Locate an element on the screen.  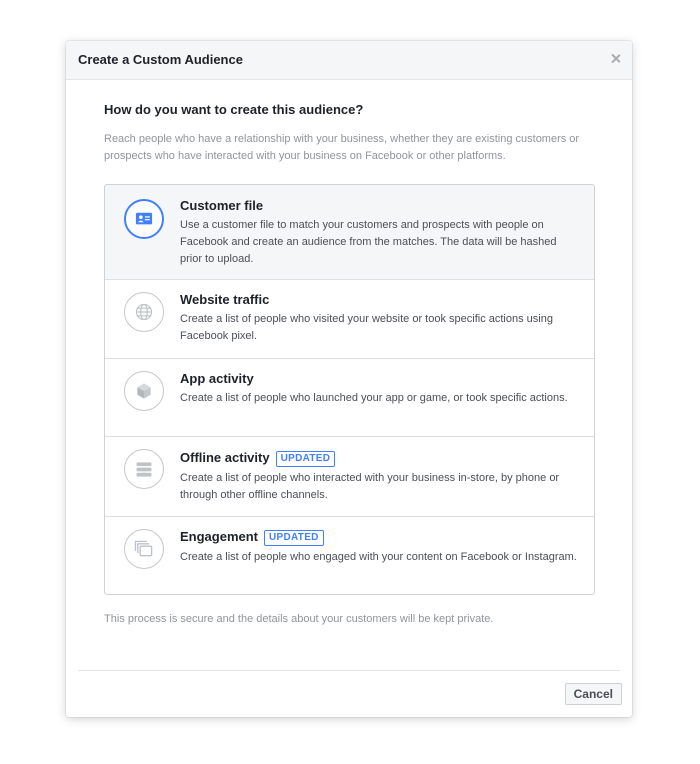
option-title: App activity is located at coordinates (217, 378).